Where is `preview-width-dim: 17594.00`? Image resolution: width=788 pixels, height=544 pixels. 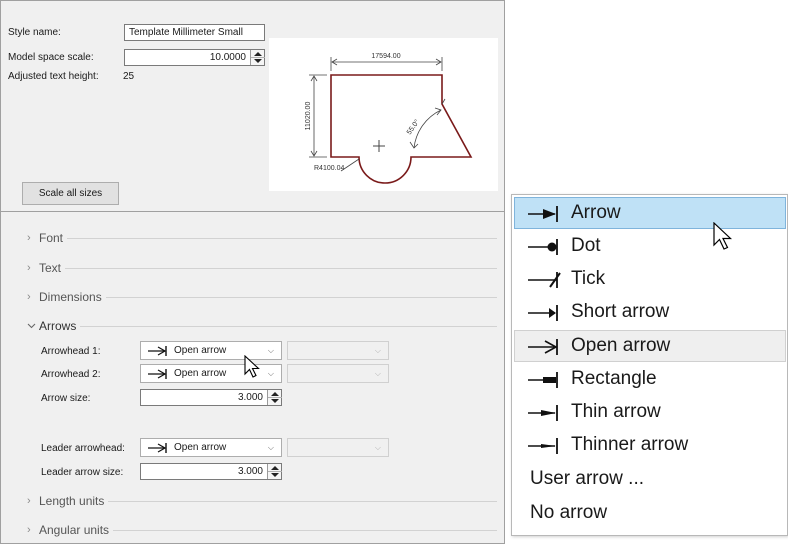 preview-width-dim: 17594.00 is located at coordinates (385, 56).